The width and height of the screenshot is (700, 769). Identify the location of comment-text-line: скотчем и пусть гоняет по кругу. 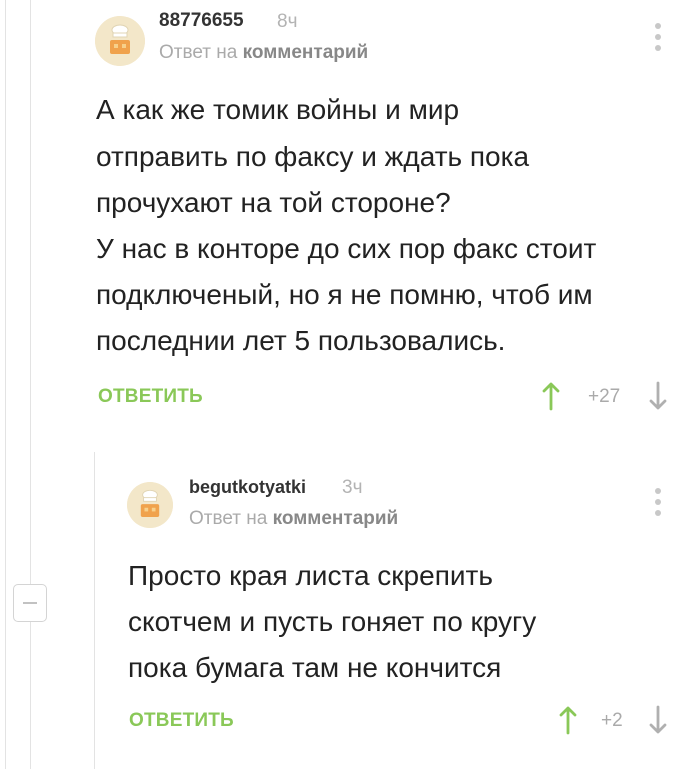
(332, 621).